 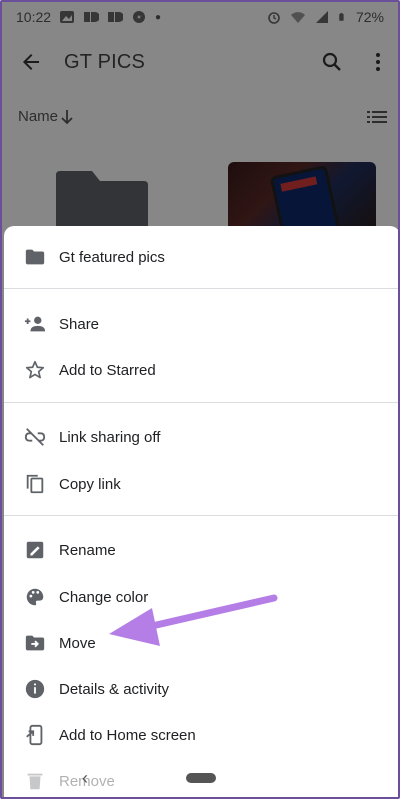 I want to click on menu-item-details-activity: Details & activity, so click(x=201, y=689).